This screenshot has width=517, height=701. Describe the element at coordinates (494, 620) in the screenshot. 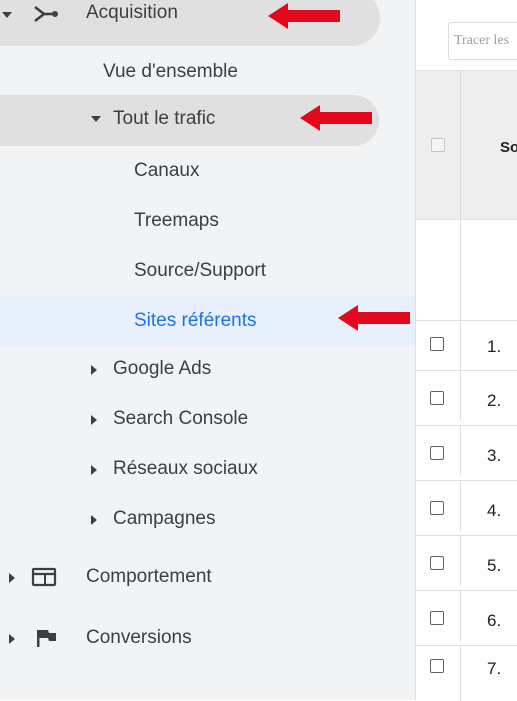

I see `row-number: 6.` at that location.